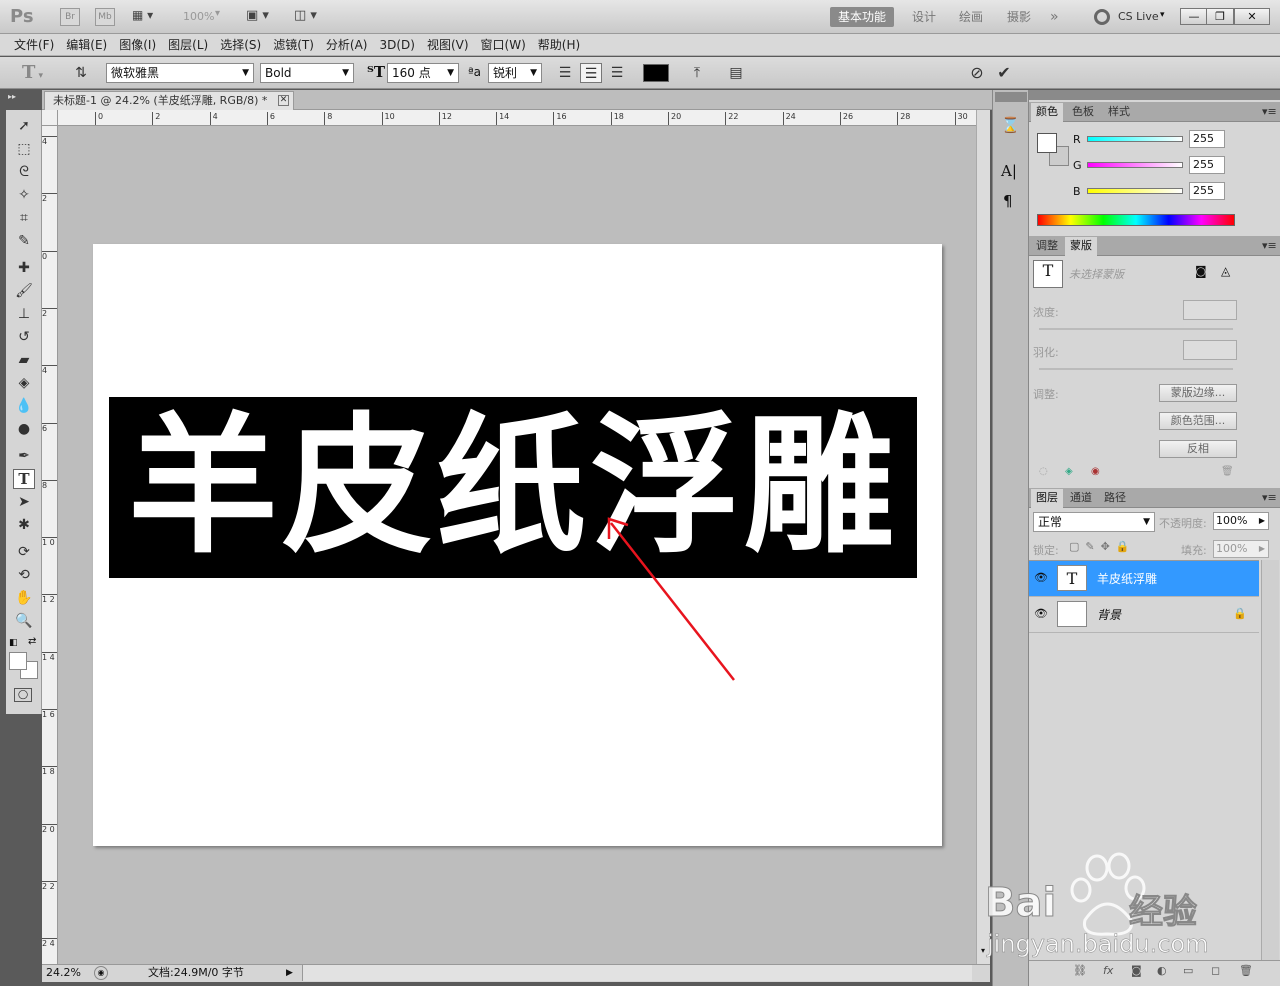  What do you see at coordinates (24, 360) in the screenshot?
I see `eraser-tool-icon: ▰` at bounding box center [24, 360].